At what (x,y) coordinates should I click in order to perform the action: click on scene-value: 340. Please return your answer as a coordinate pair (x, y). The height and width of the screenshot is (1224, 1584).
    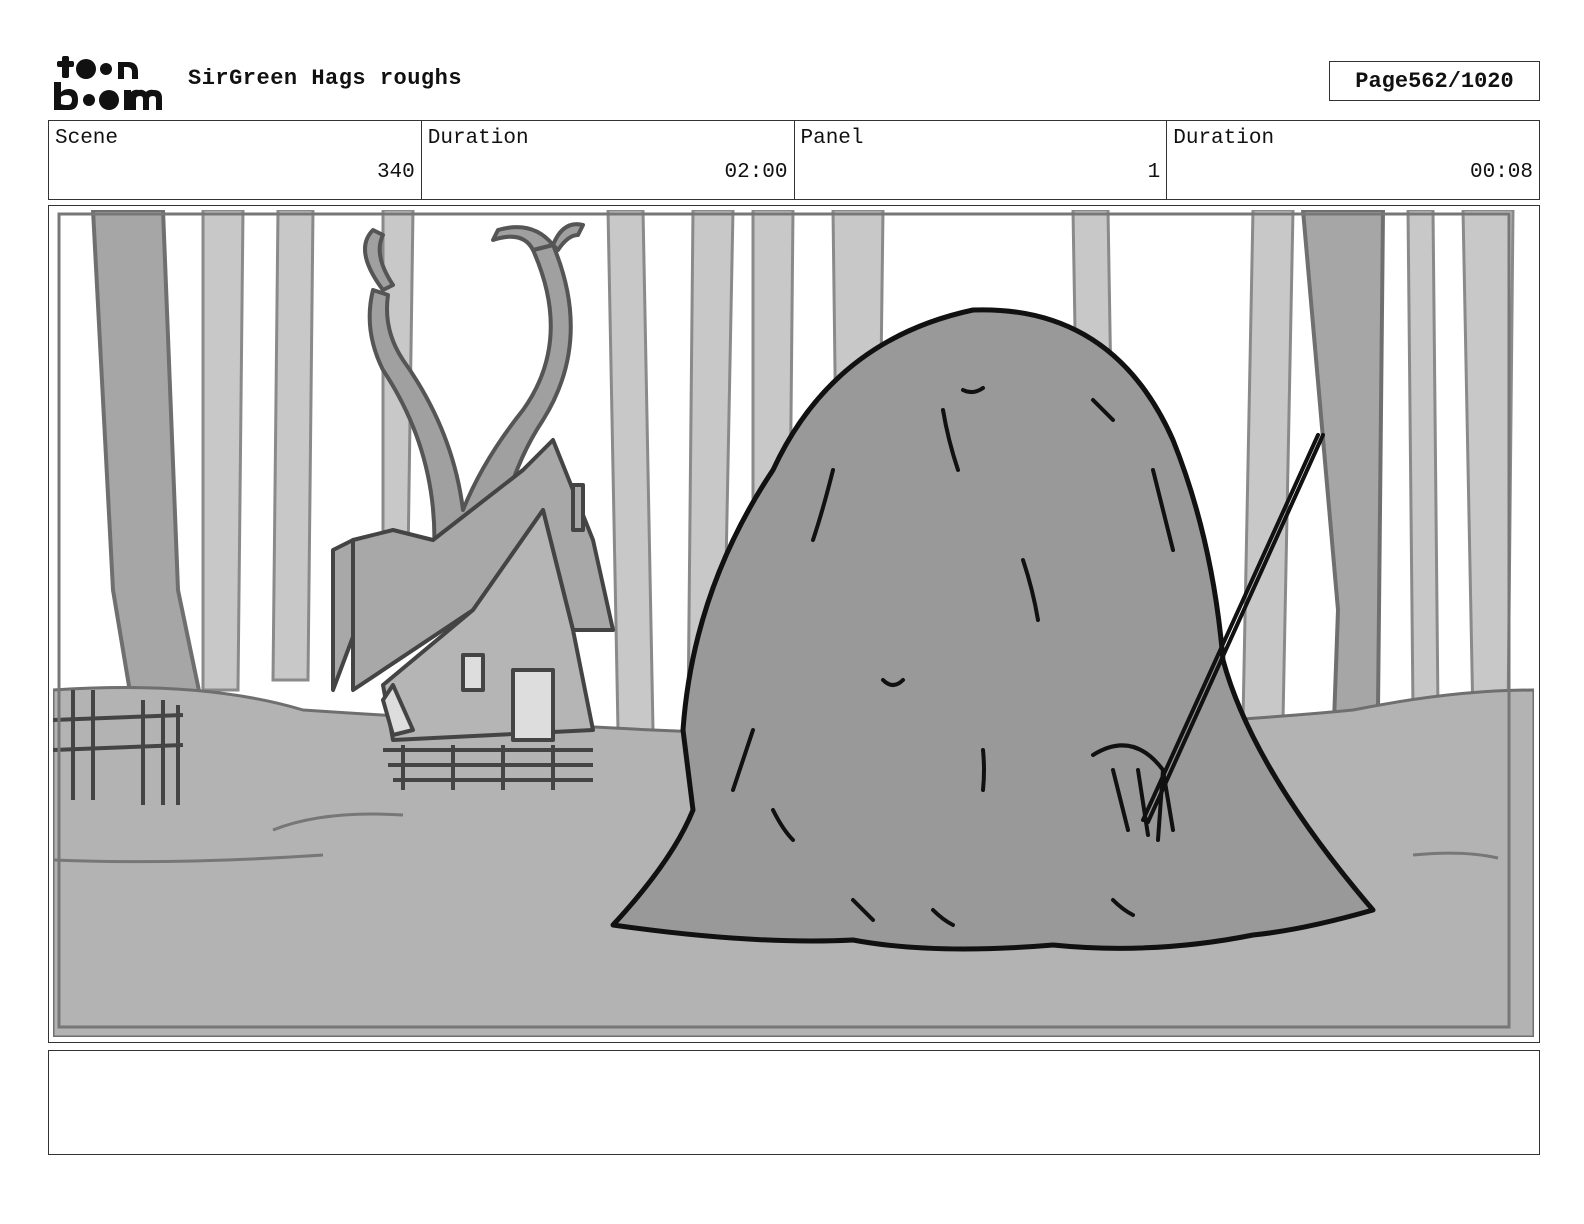
    Looking at the image, I should click on (395, 172).